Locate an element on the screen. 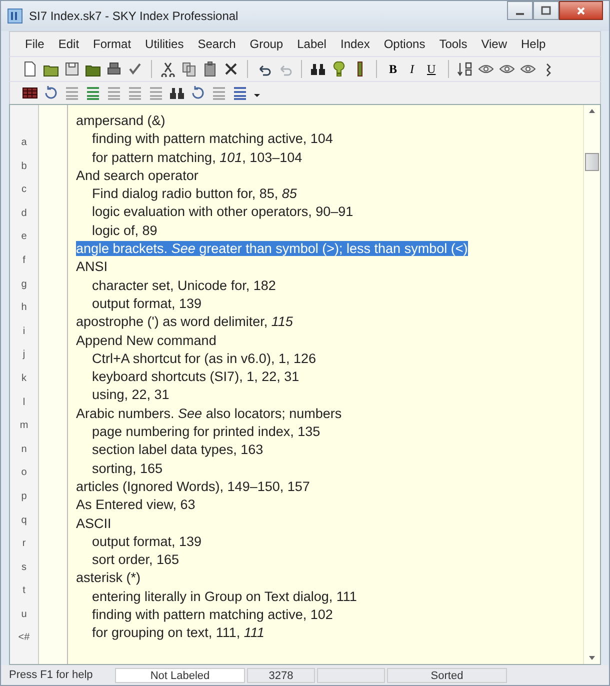 The height and width of the screenshot is (686, 610). index-subentry: logic of, 89 is located at coordinates (125, 230).